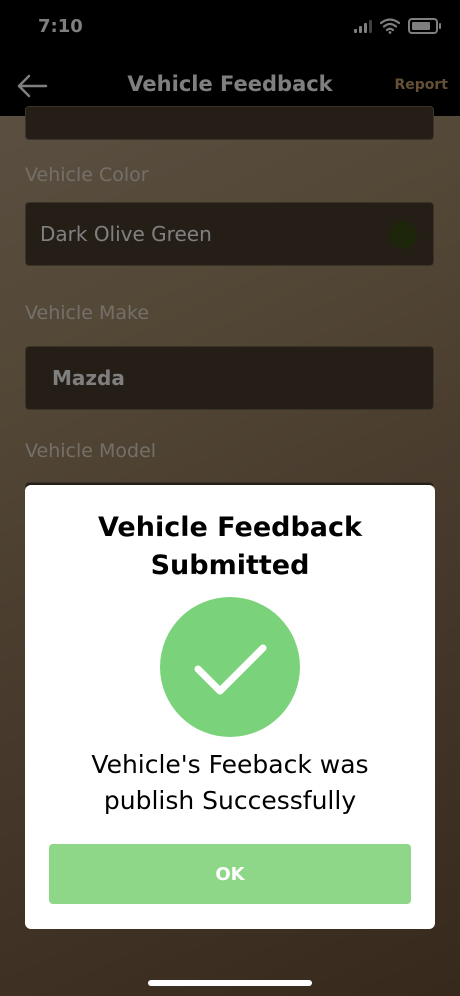 The width and height of the screenshot is (460, 996). I want to click on success-badge, so click(230, 667).